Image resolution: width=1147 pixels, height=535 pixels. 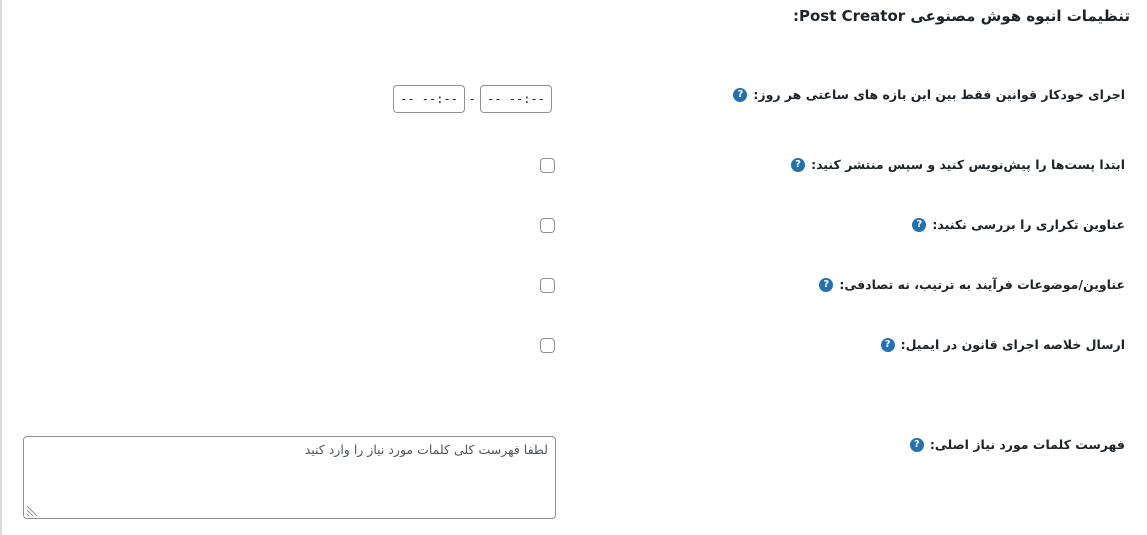 What do you see at coordinates (547, 345) in the screenshot?
I see `email-summary-checkbox` at bounding box center [547, 345].